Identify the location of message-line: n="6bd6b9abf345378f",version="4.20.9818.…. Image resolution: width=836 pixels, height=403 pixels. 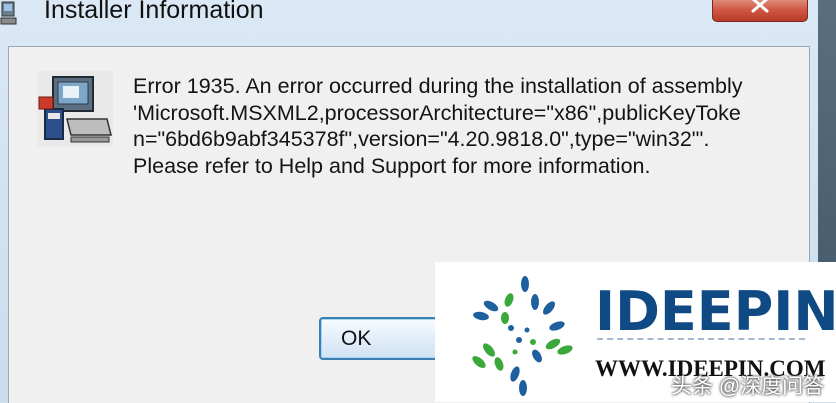
(421, 139).